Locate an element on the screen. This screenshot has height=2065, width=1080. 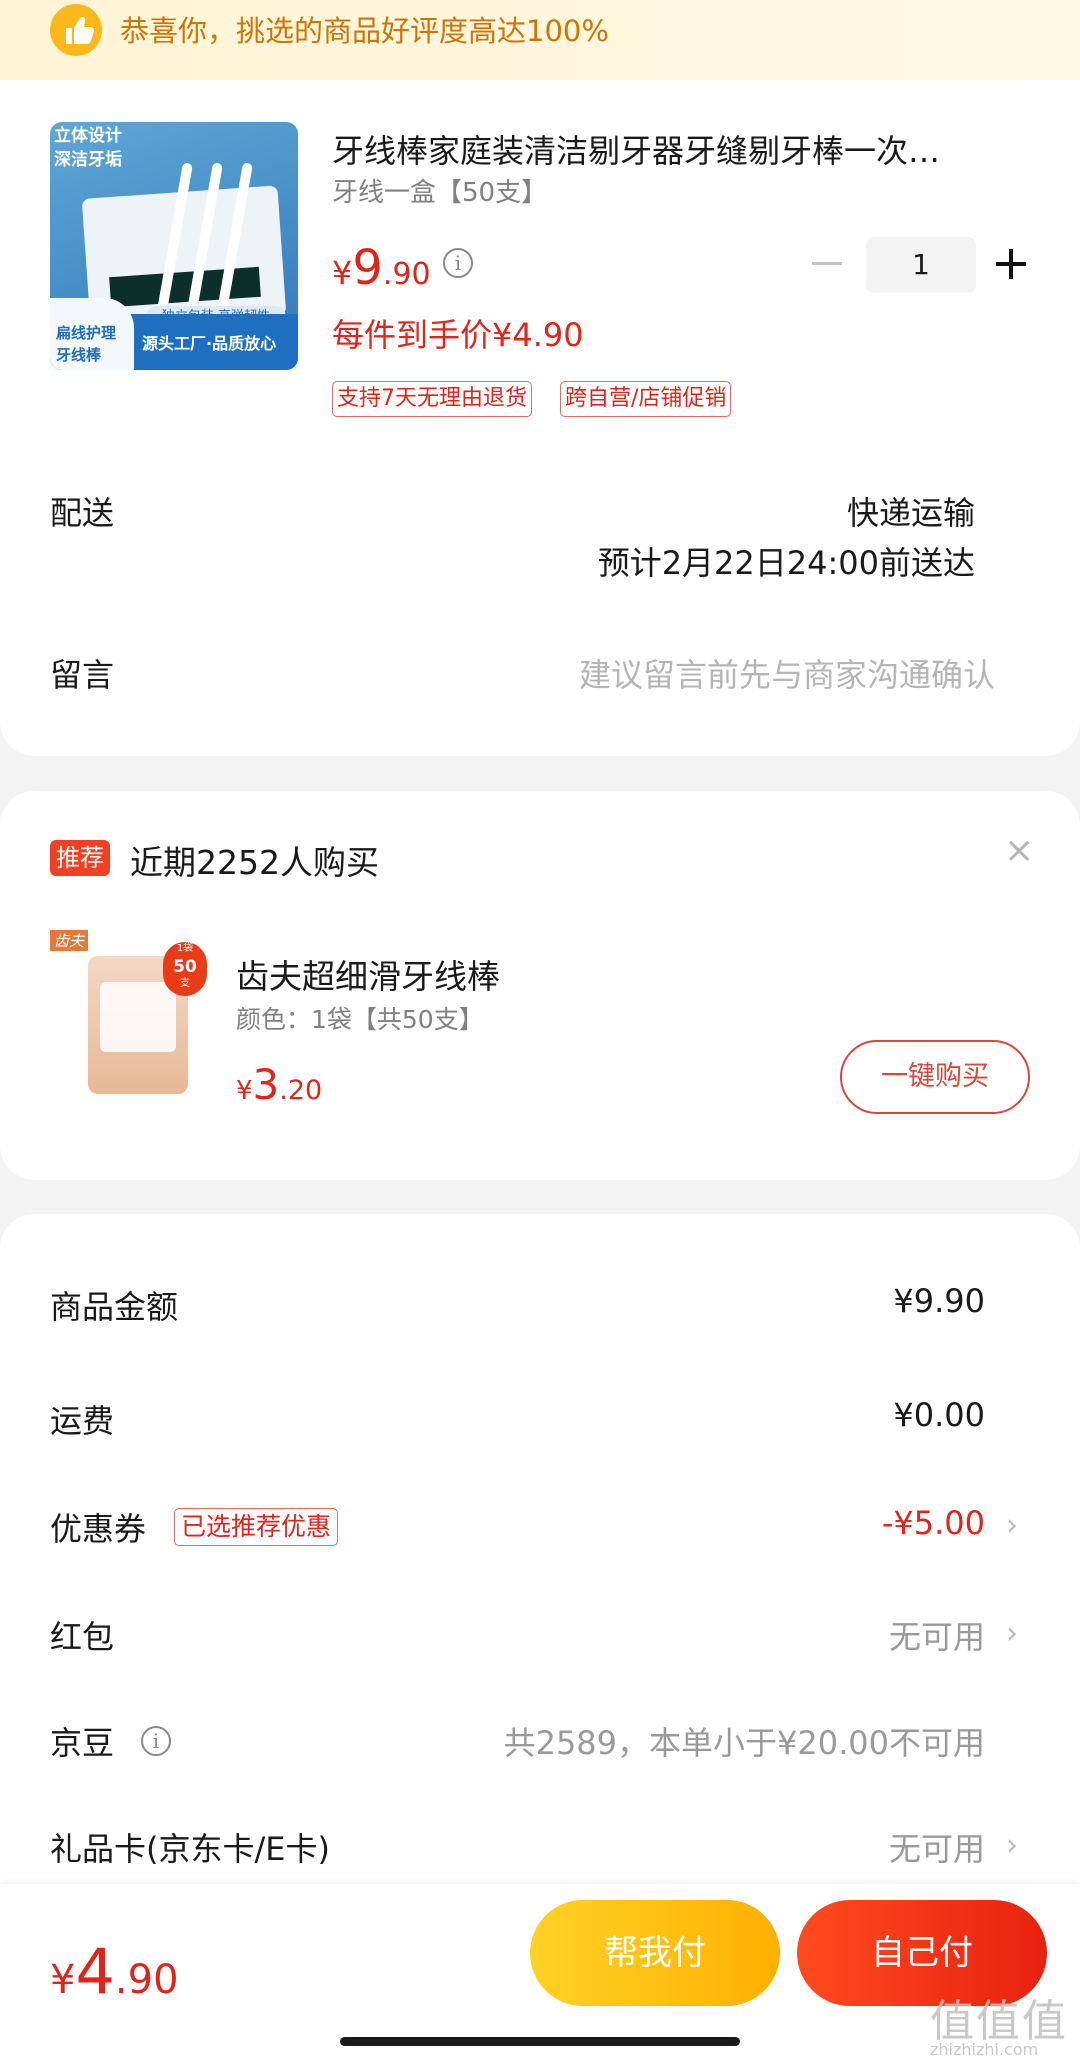
shipping-value: ¥0.00 is located at coordinates (939, 1415).